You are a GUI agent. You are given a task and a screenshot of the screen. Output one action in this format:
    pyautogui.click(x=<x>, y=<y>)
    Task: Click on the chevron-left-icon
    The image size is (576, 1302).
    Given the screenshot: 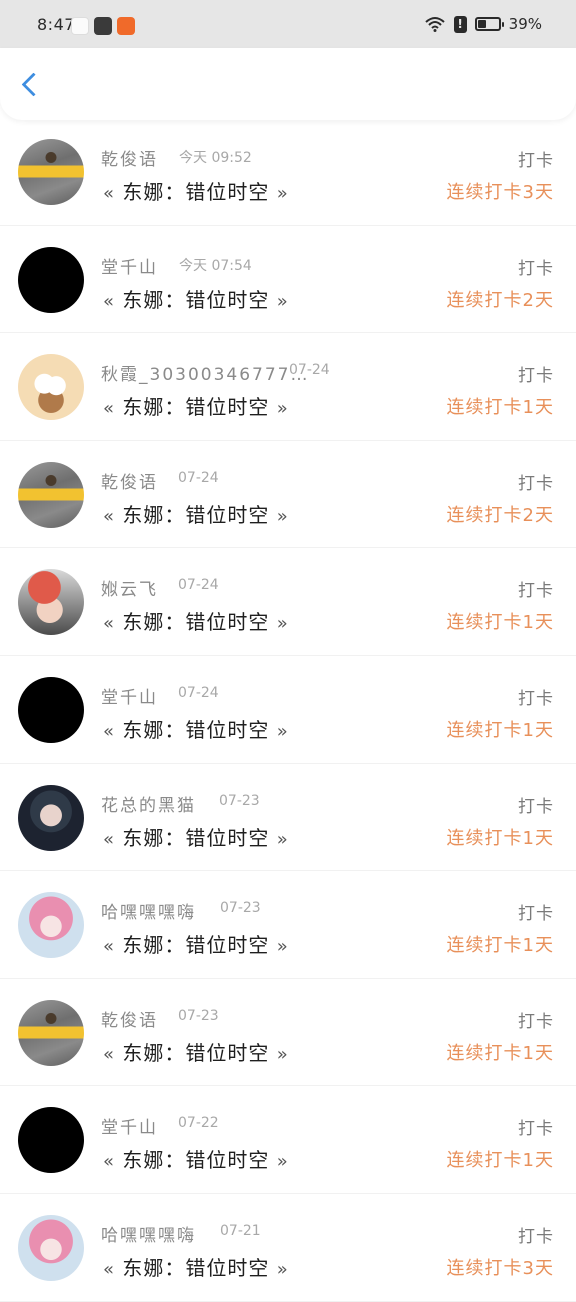 What is the action you would take?
    pyautogui.click(x=33, y=84)
    